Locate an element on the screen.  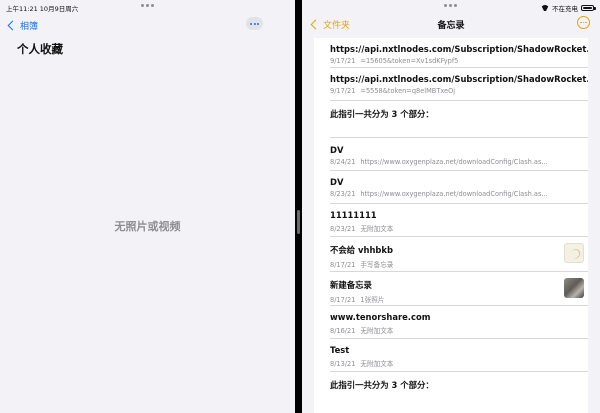
status-bar-right: 不在充电 is located at coordinates (568, 8).